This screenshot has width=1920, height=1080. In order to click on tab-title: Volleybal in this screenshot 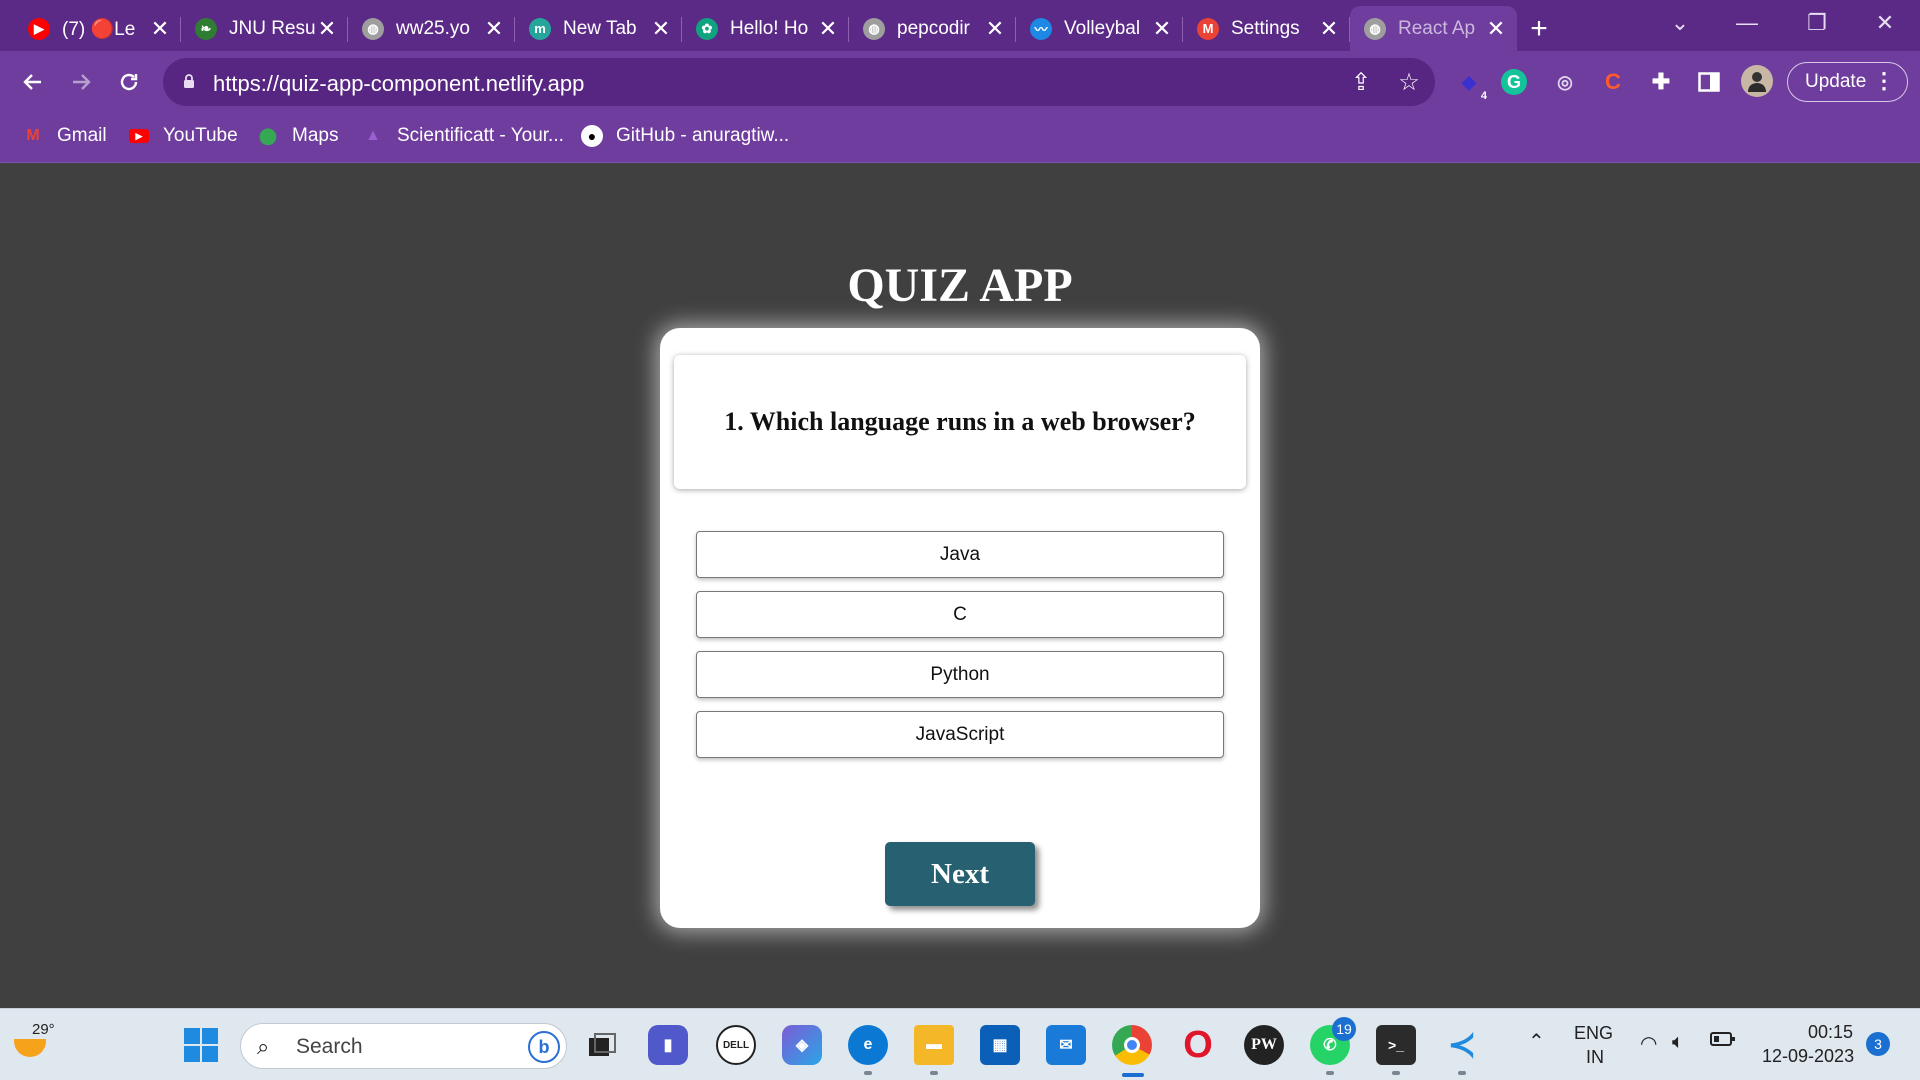, I will do `click(1102, 28)`.